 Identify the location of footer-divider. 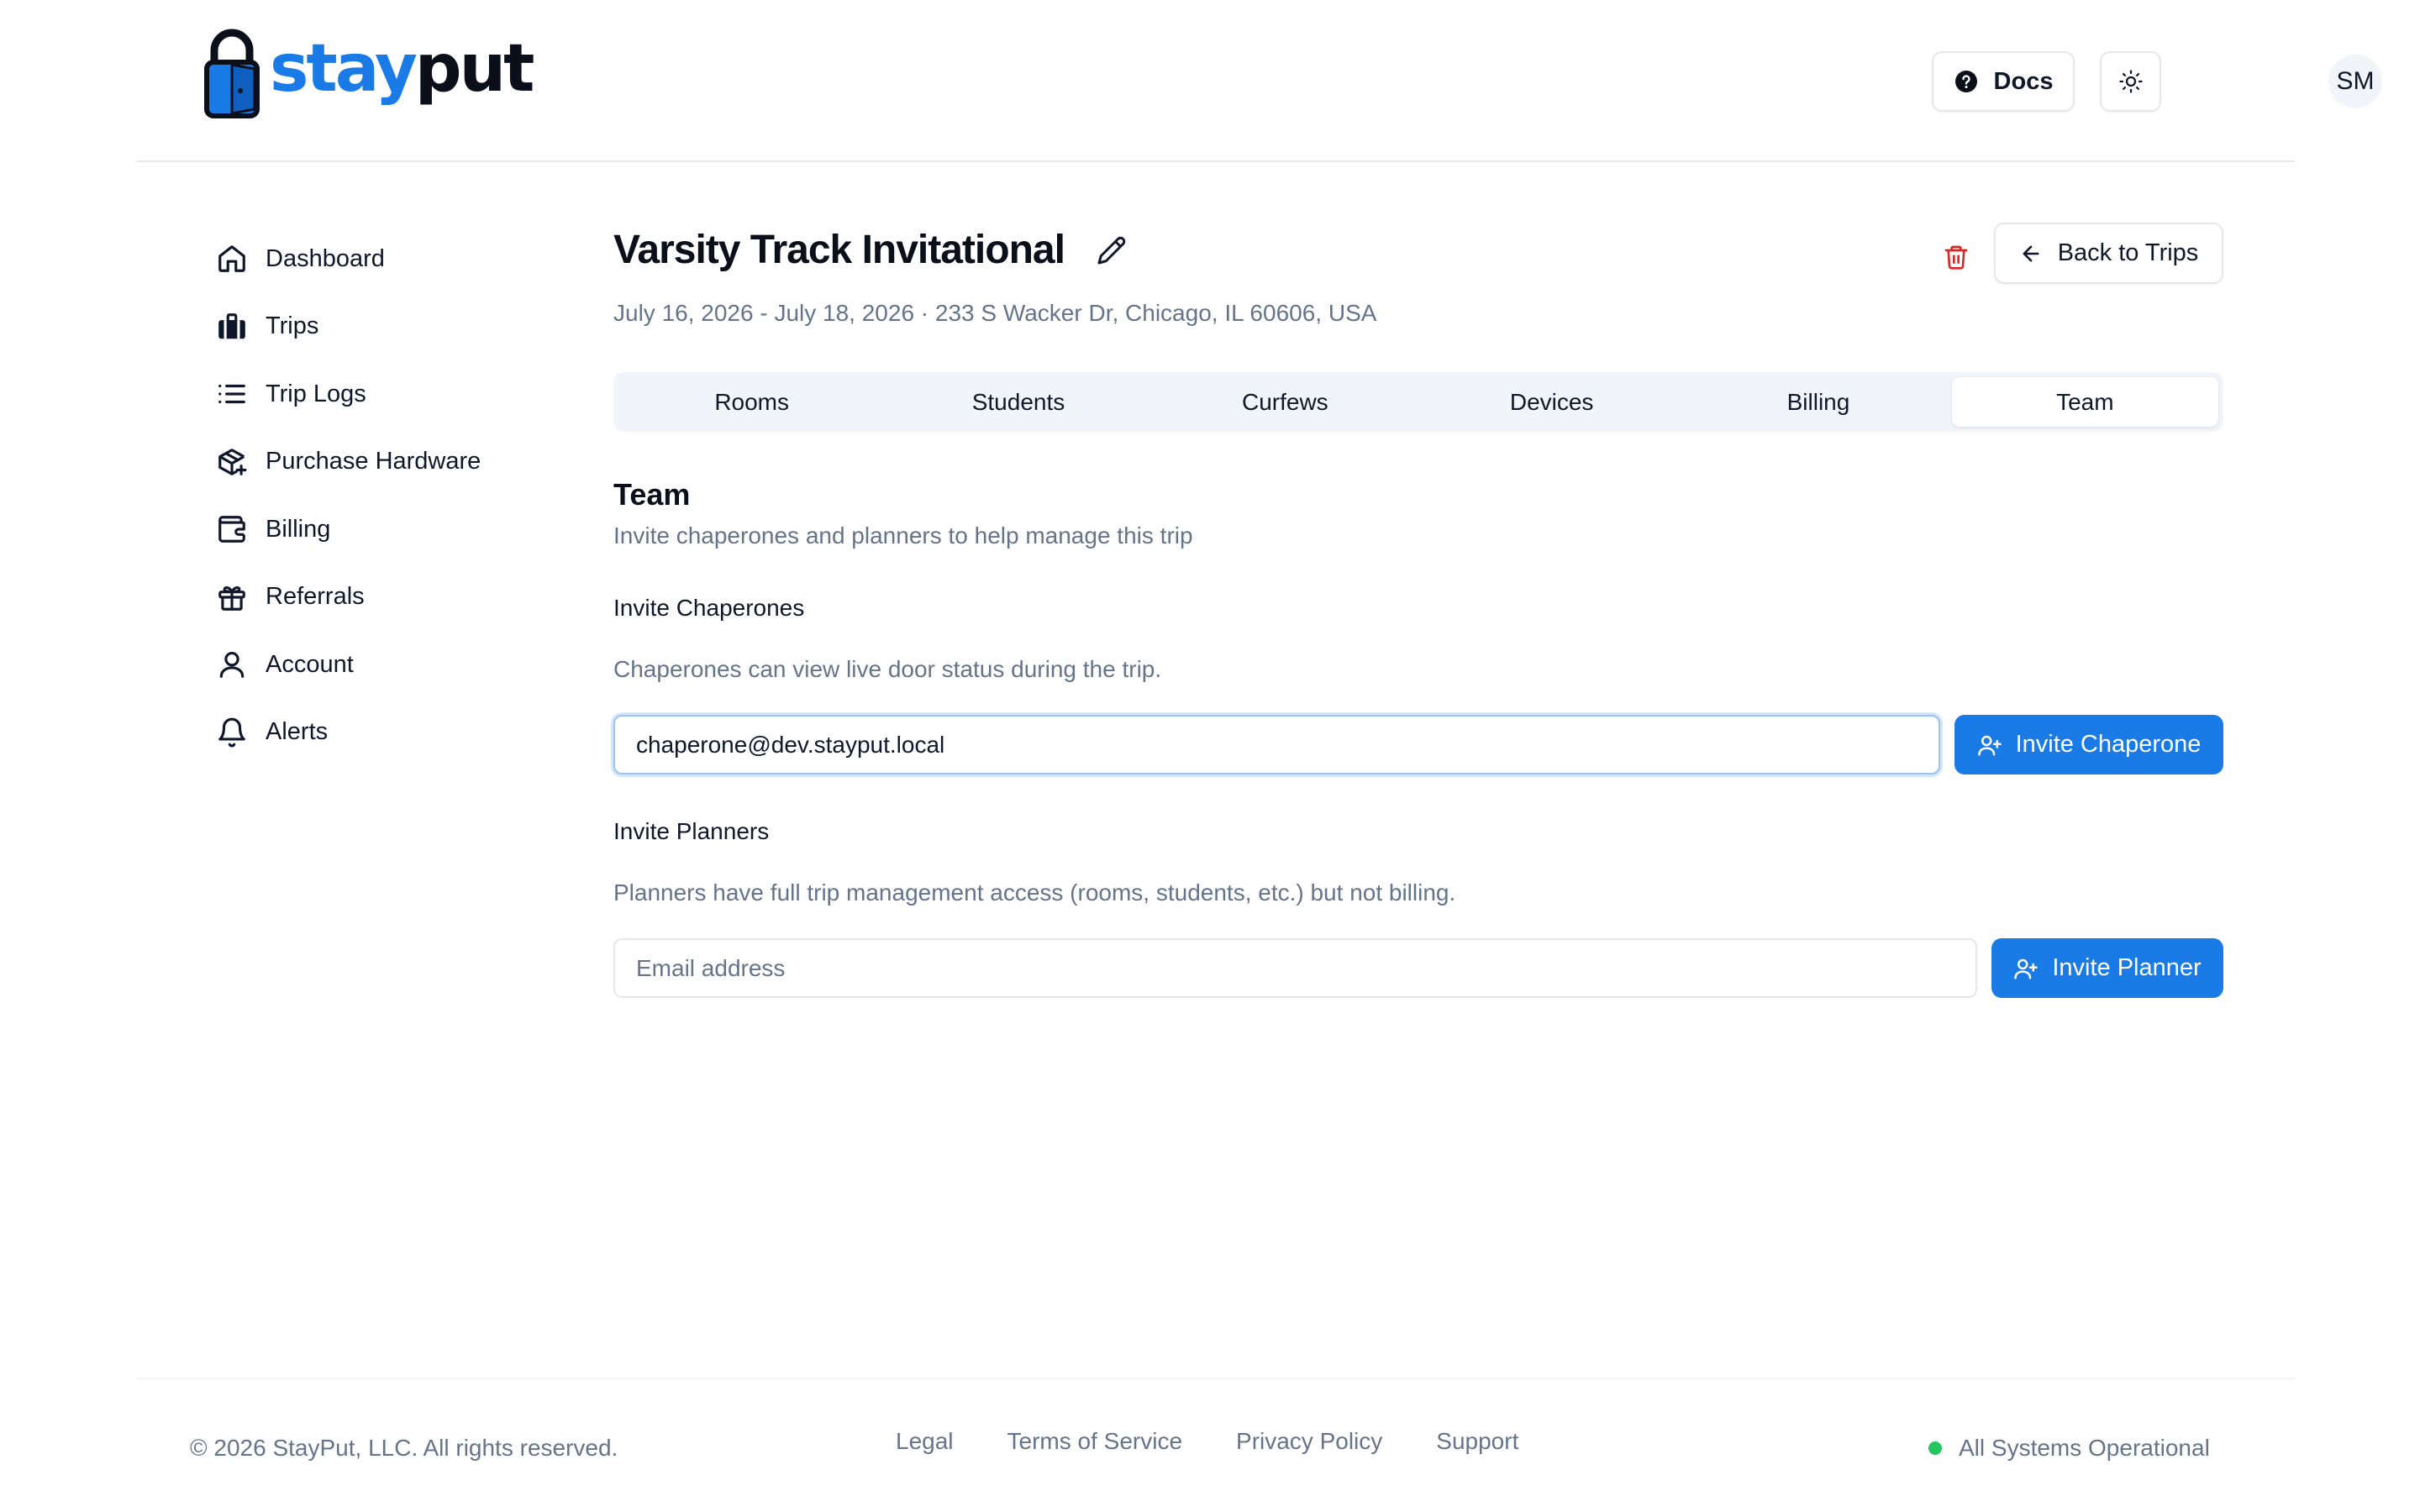
(1216, 1378).